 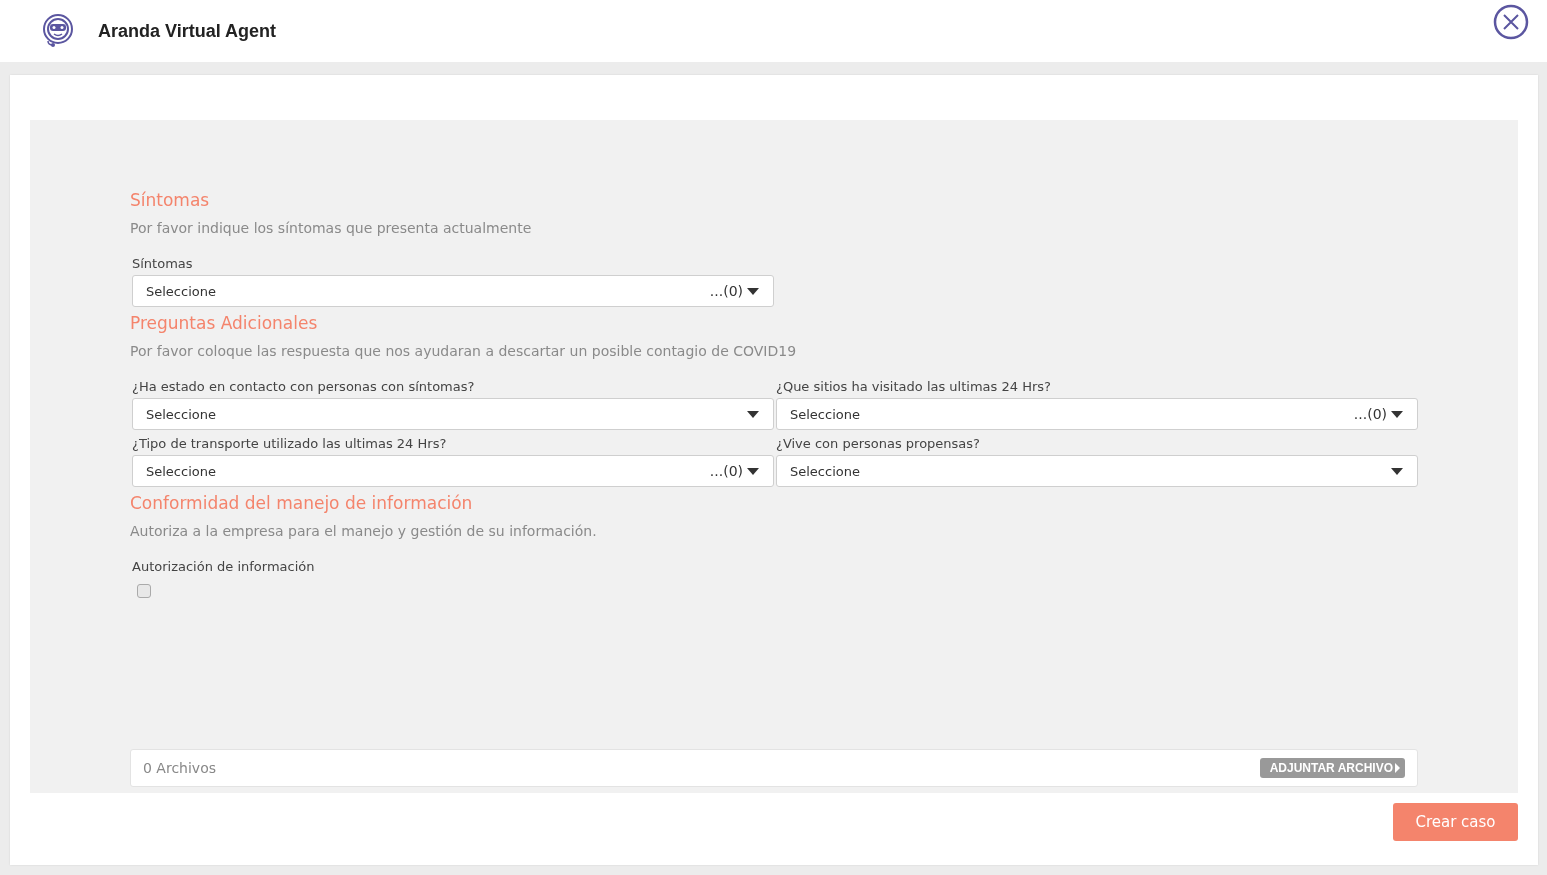 I want to click on attachment-count: 0 Archivos, so click(x=179, y=768).